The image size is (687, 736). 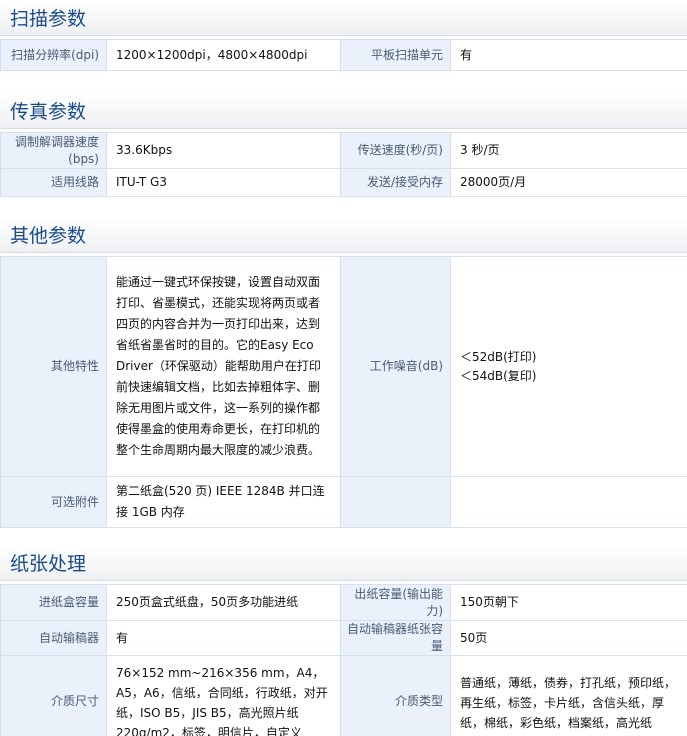 What do you see at coordinates (568, 182) in the screenshot?
I see `spec-value: 28000页/月` at bounding box center [568, 182].